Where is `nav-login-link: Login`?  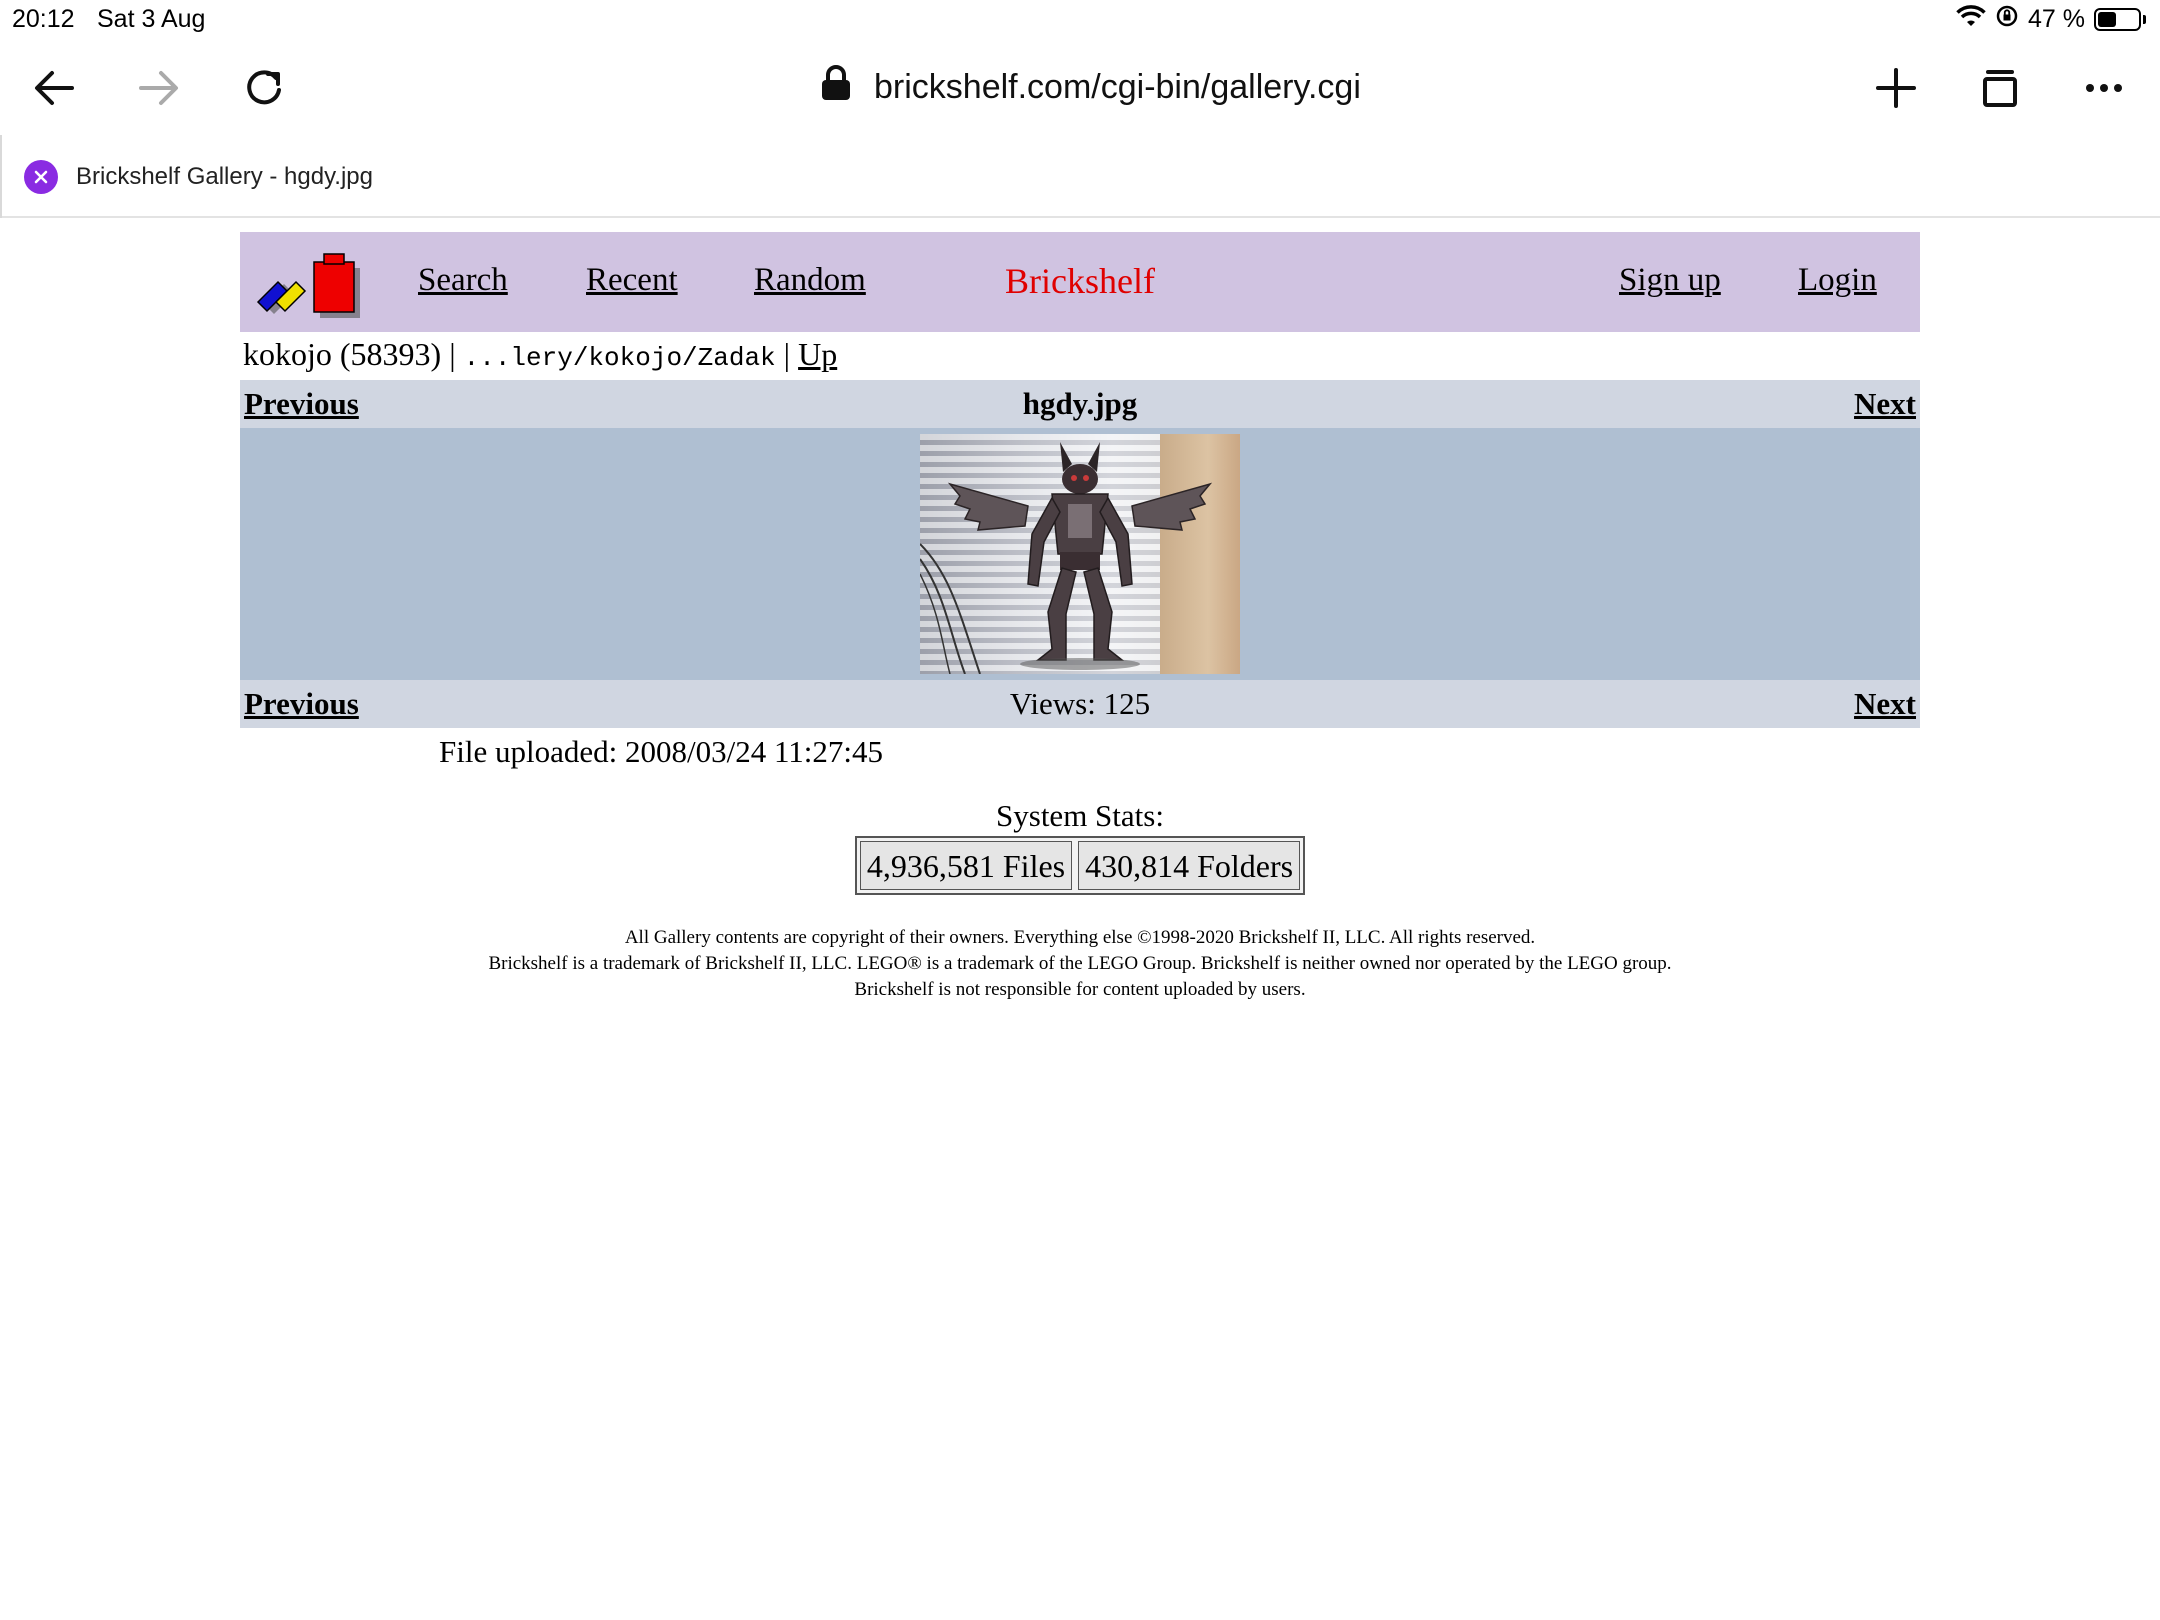
nav-login-link: Login is located at coordinates (1837, 280).